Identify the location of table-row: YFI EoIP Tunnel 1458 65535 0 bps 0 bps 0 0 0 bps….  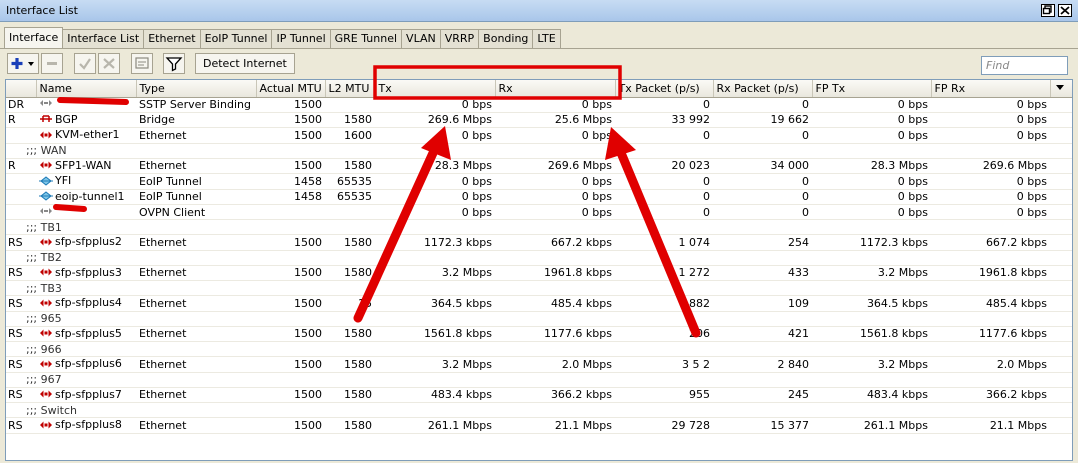
(539, 181).